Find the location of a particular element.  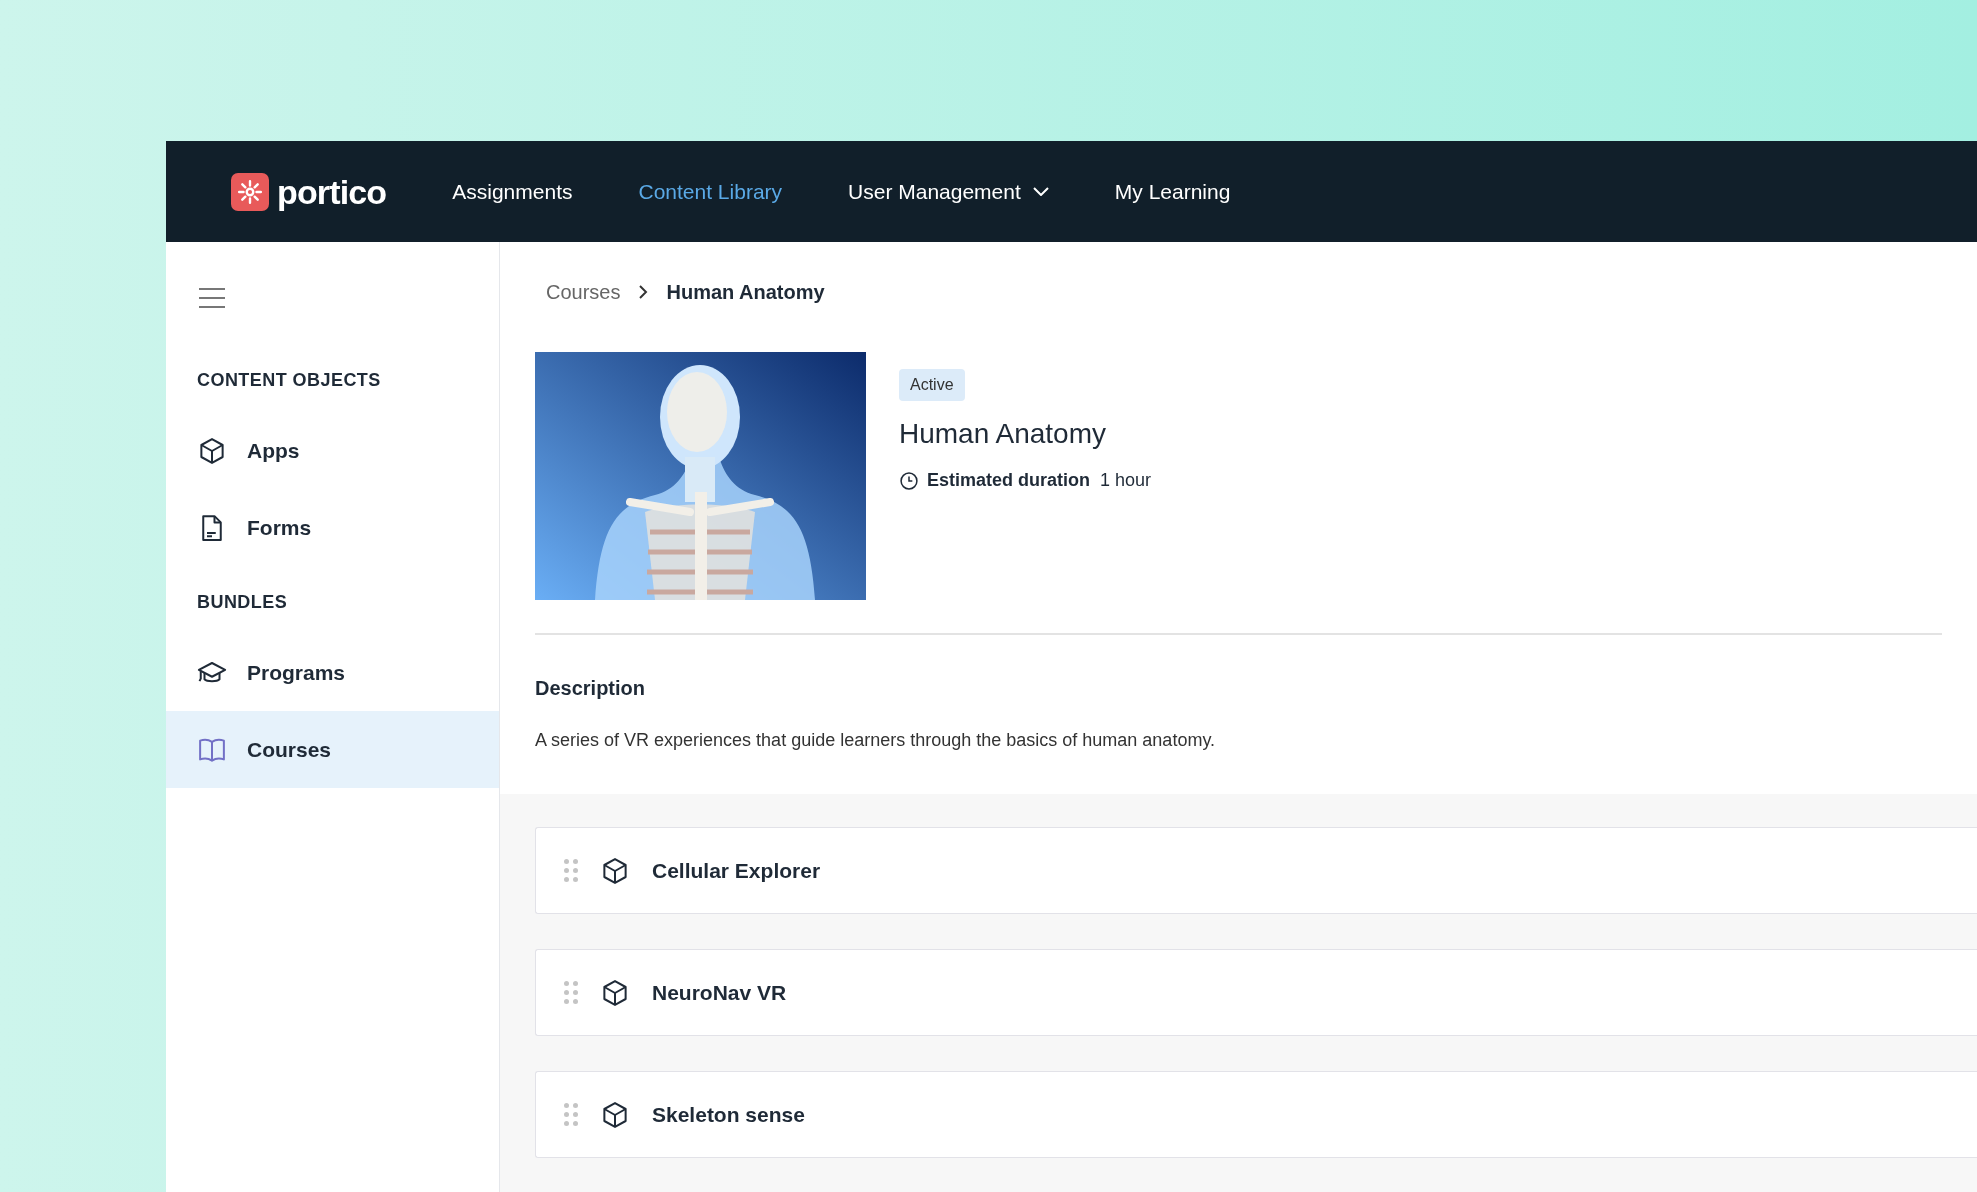

sidebar-item: Courses is located at coordinates (332, 749).